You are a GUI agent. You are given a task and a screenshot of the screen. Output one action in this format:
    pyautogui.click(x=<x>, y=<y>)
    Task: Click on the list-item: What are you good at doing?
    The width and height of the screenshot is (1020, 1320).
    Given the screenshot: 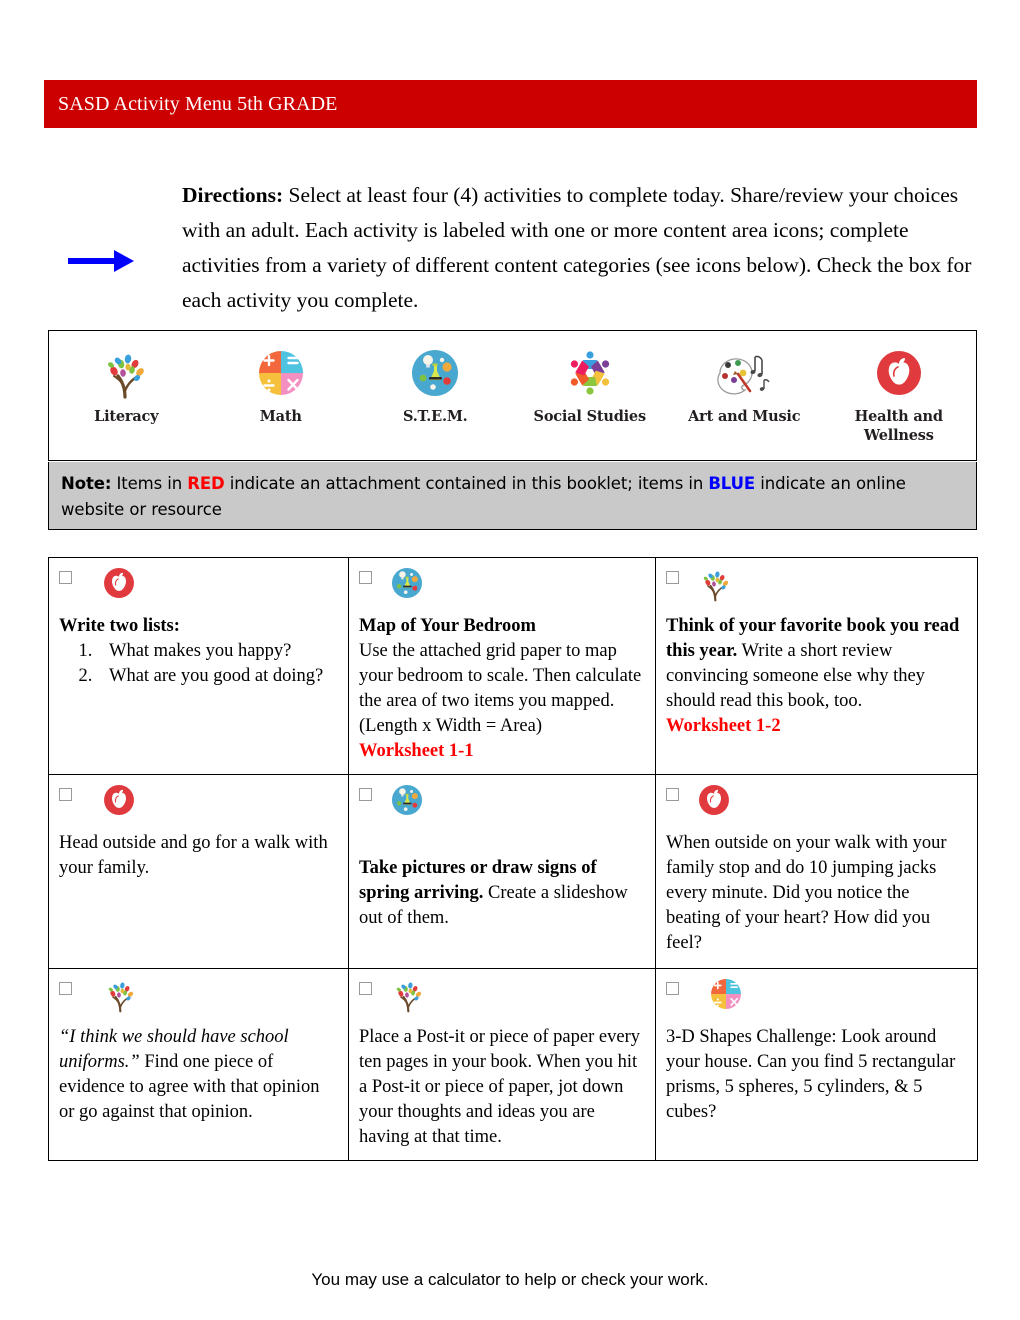 What is the action you would take?
    pyautogui.click(x=217, y=676)
    